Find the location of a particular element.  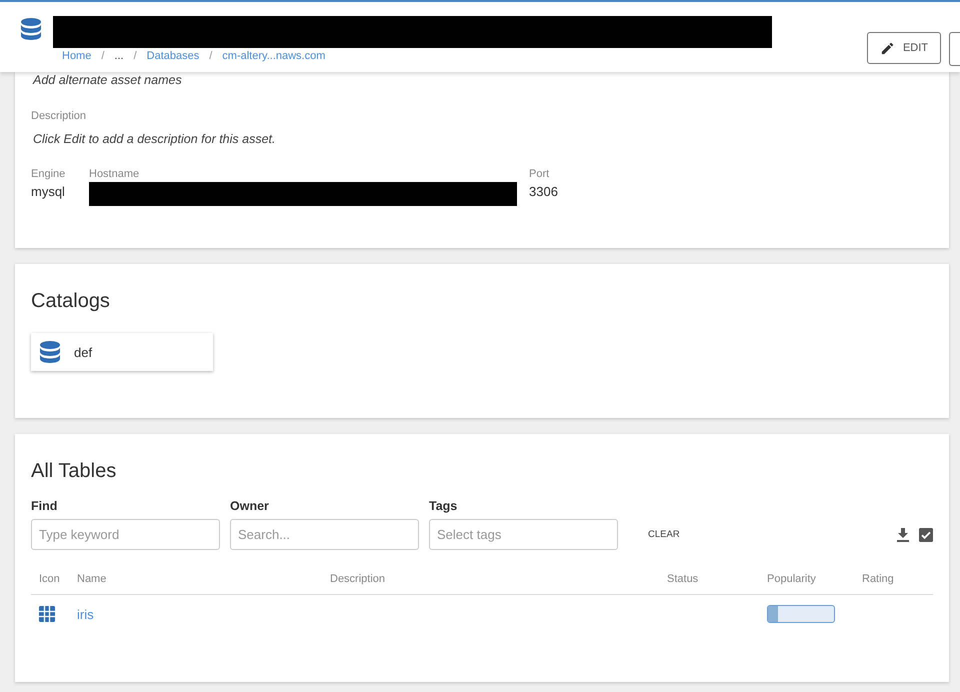

column-header: Status is located at coordinates (683, 579).